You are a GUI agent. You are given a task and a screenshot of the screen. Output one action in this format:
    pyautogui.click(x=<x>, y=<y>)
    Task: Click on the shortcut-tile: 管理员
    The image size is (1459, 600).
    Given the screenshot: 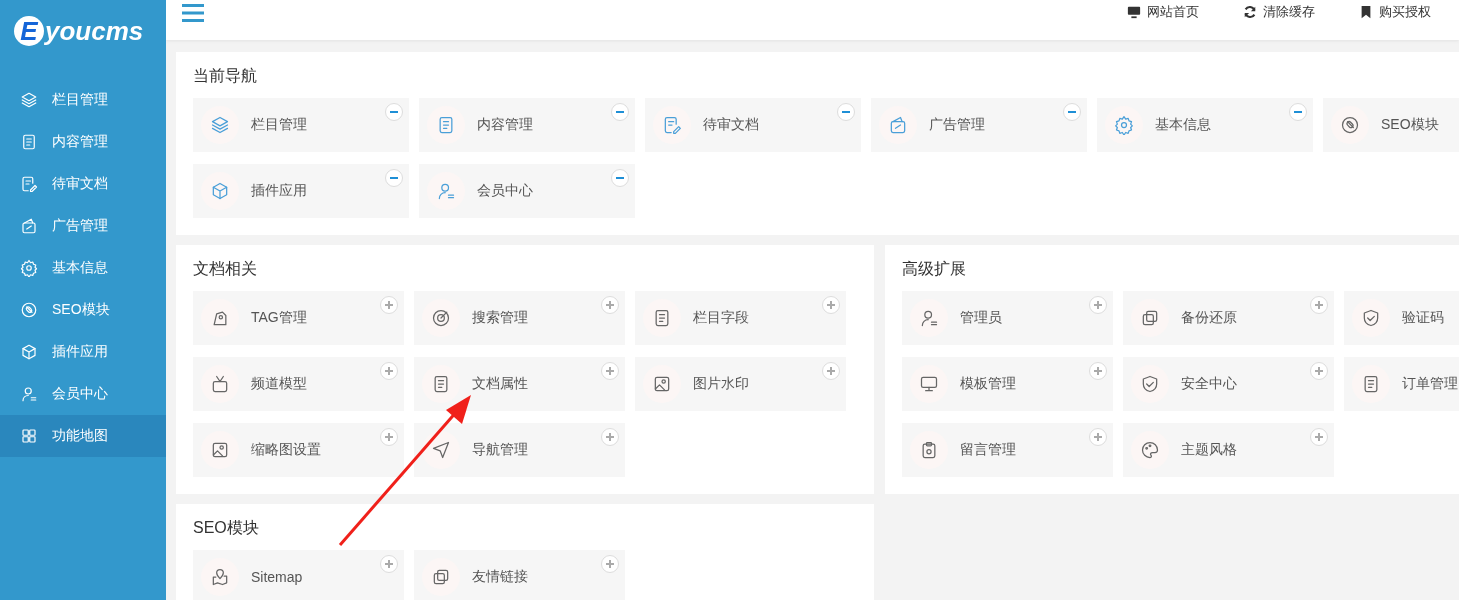 What is the action you would take?
    pyautogui.click(x=1007, y=318)
    